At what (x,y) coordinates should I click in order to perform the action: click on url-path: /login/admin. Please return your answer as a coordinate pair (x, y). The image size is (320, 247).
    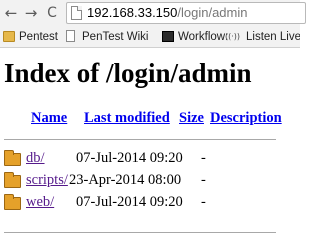
    Looking at the image, I should click on (212, 12).